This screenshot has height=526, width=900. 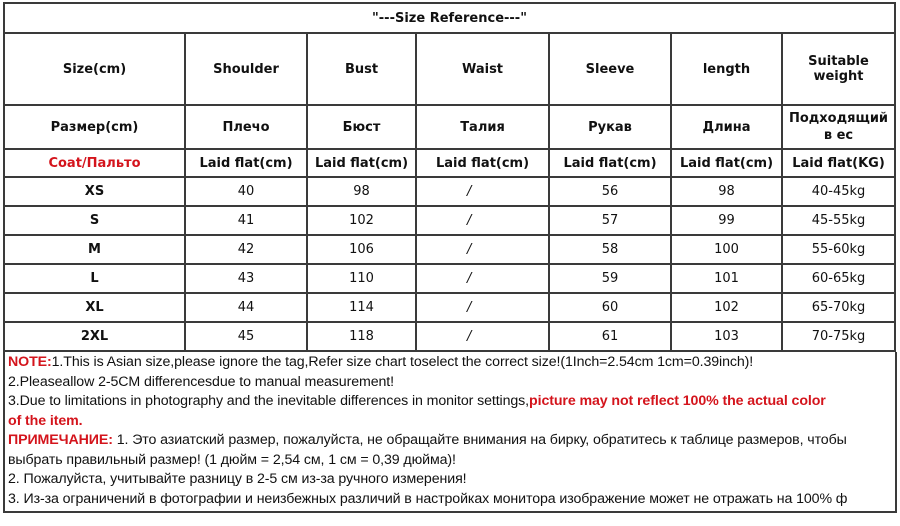 What do you see at coordinates (246, 163) in the screenshot?
I see `unit-shoulder: Laid flat(cm)` at bounding box center [246, 163].